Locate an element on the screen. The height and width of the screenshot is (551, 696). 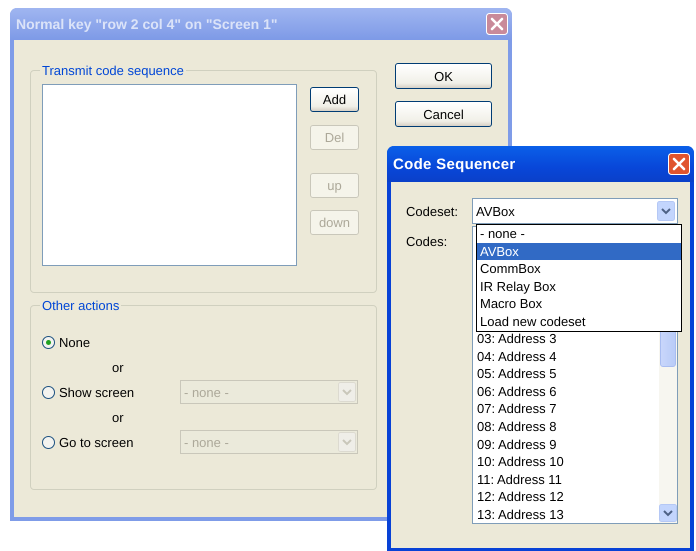
window-title: Code Sequencer is located at coordinates (454, 164).